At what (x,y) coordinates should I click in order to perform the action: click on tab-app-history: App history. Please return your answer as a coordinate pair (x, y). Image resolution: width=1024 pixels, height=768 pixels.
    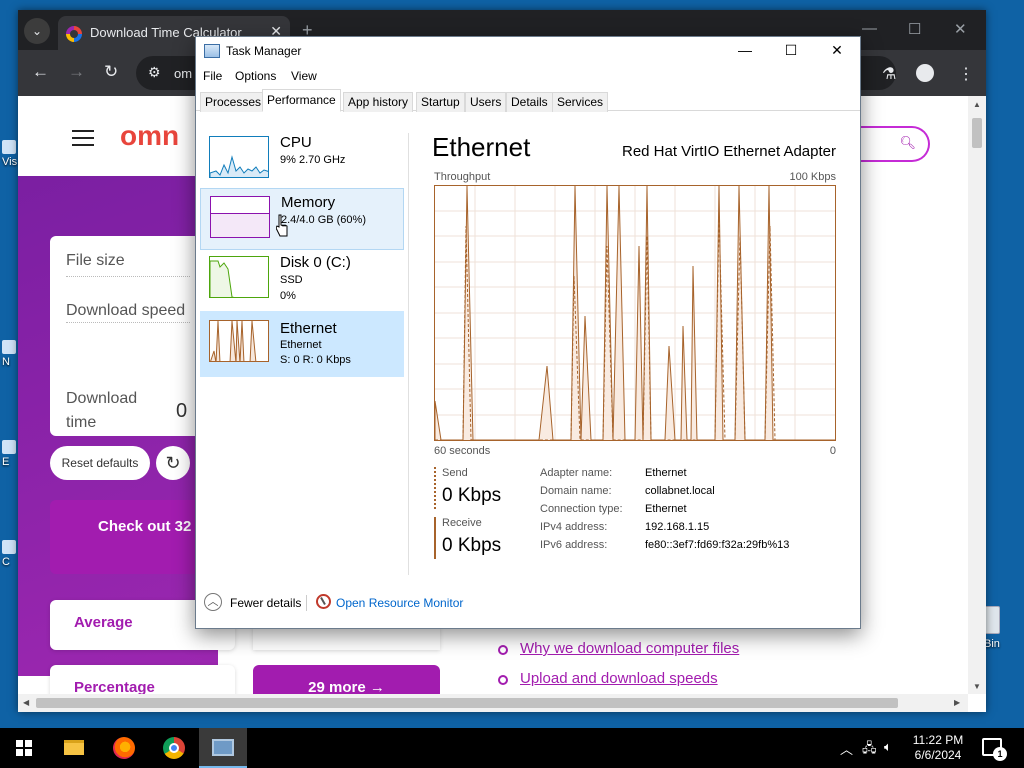
    Looking at the image, I should click on (378, 102).